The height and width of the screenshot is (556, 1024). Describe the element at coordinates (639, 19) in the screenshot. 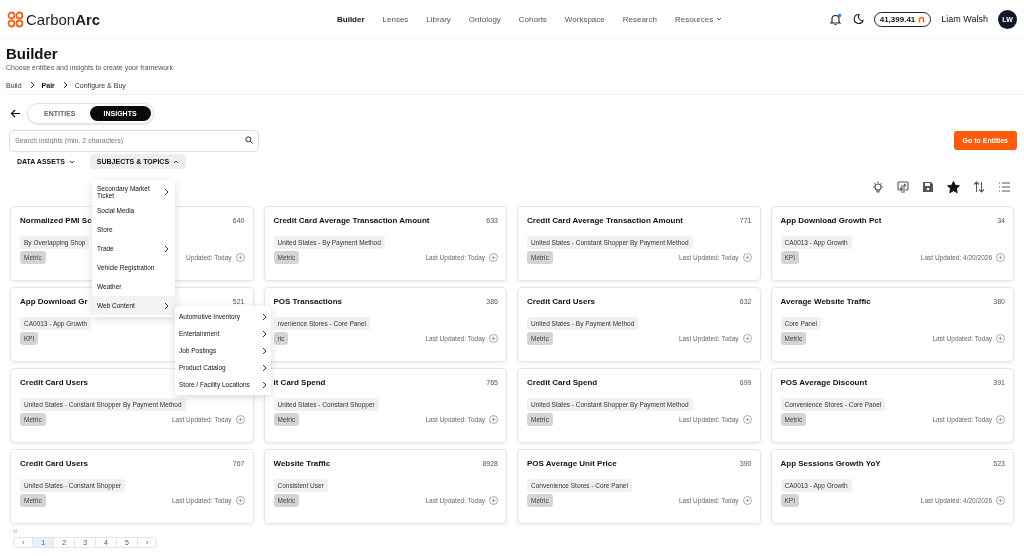

I see `nav-link: Research` at that location.